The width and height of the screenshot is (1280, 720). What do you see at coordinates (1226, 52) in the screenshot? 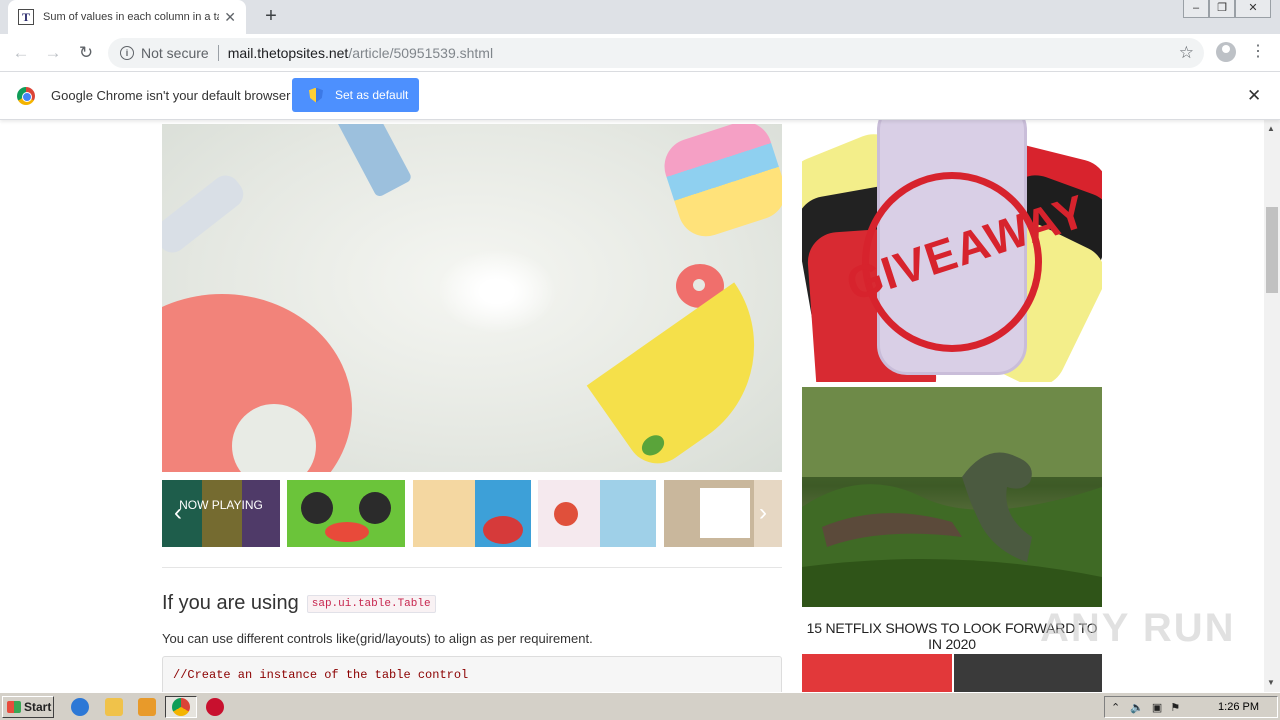
I see `profile-avatar-icon` at bounding box center [1226, 52].